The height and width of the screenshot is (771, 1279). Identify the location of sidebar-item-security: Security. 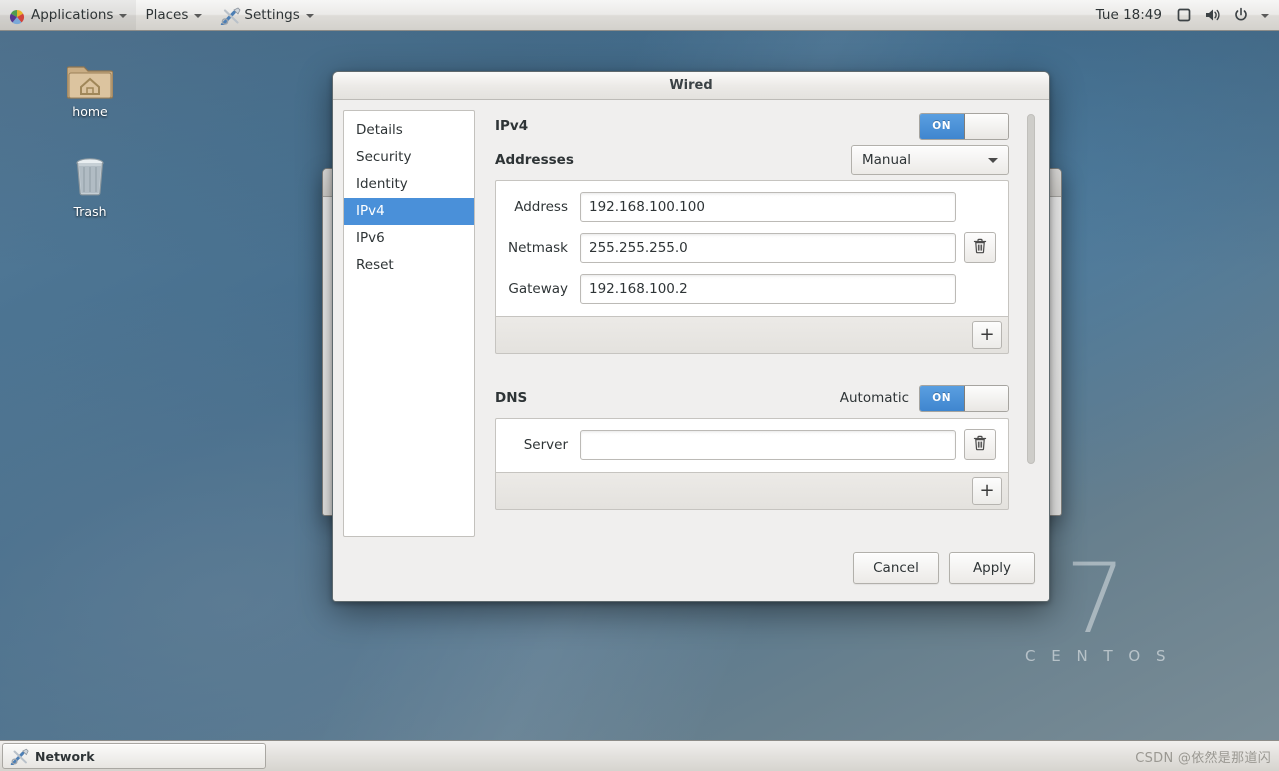
(409, 157).